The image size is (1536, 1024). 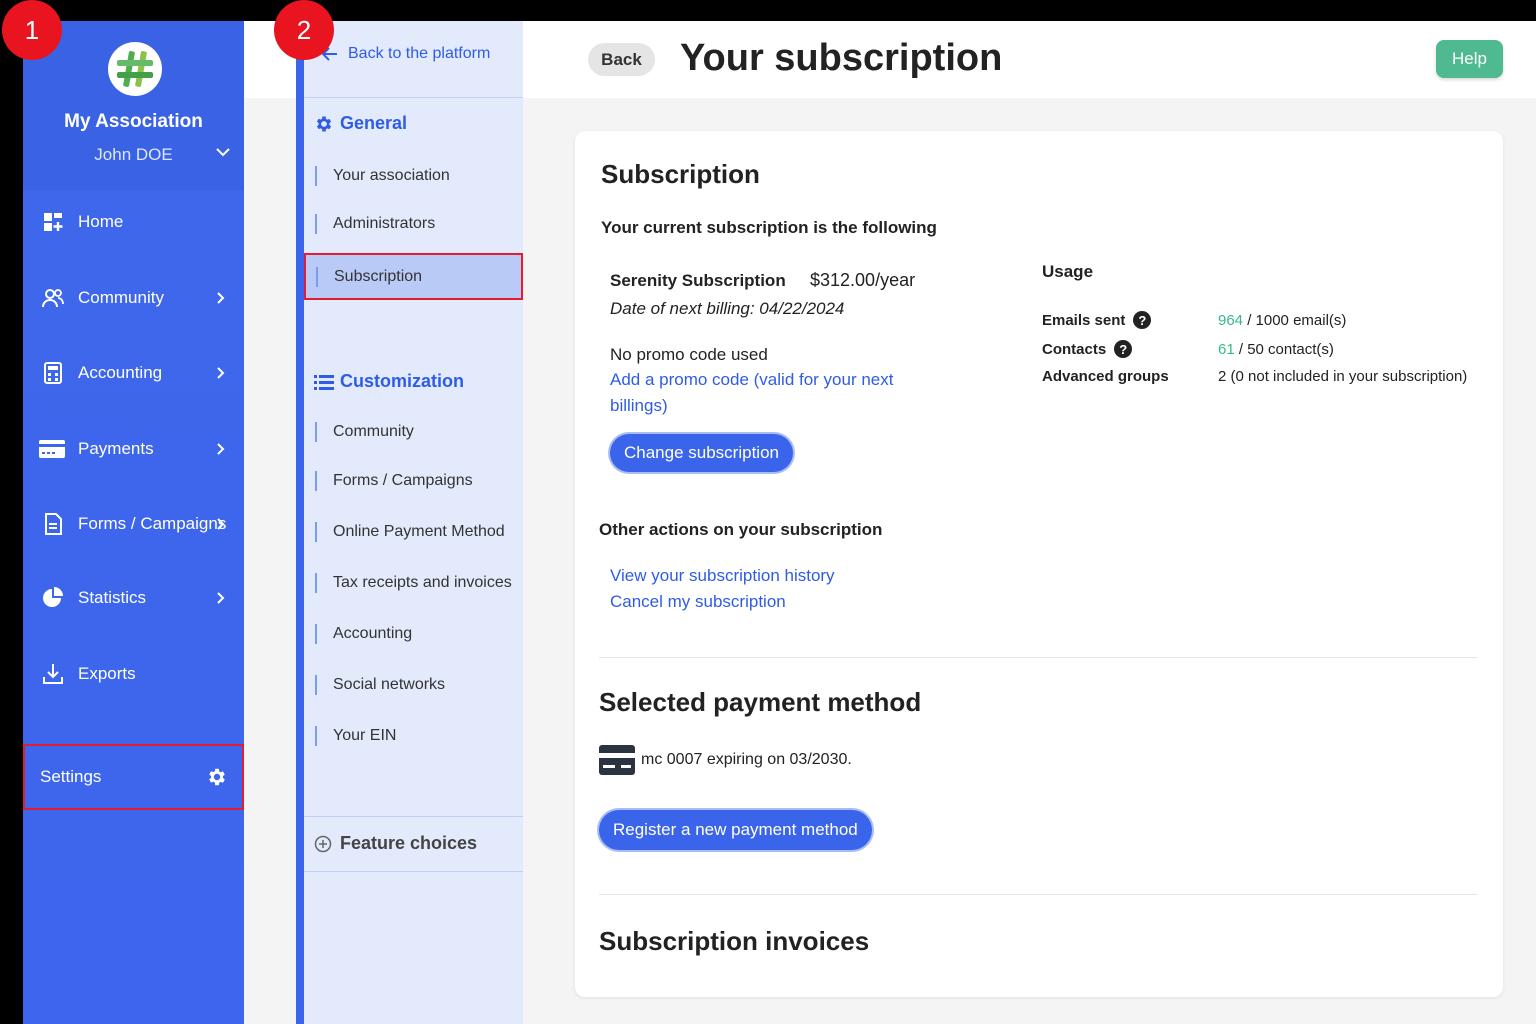 What do you see at coordinates (419, 531) in the screenshot?
I see `subnav-item-label: Online Payment Method` at bounding box center [419, 531].